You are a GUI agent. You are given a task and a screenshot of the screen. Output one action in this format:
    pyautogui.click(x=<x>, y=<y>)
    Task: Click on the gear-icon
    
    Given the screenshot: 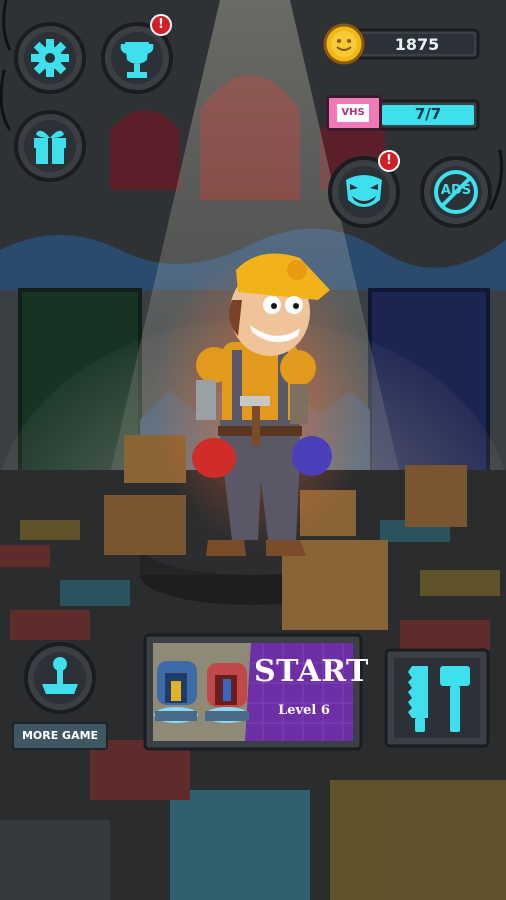 What is the action you would take?
    pyautogui.click(x=50, y=58)
    